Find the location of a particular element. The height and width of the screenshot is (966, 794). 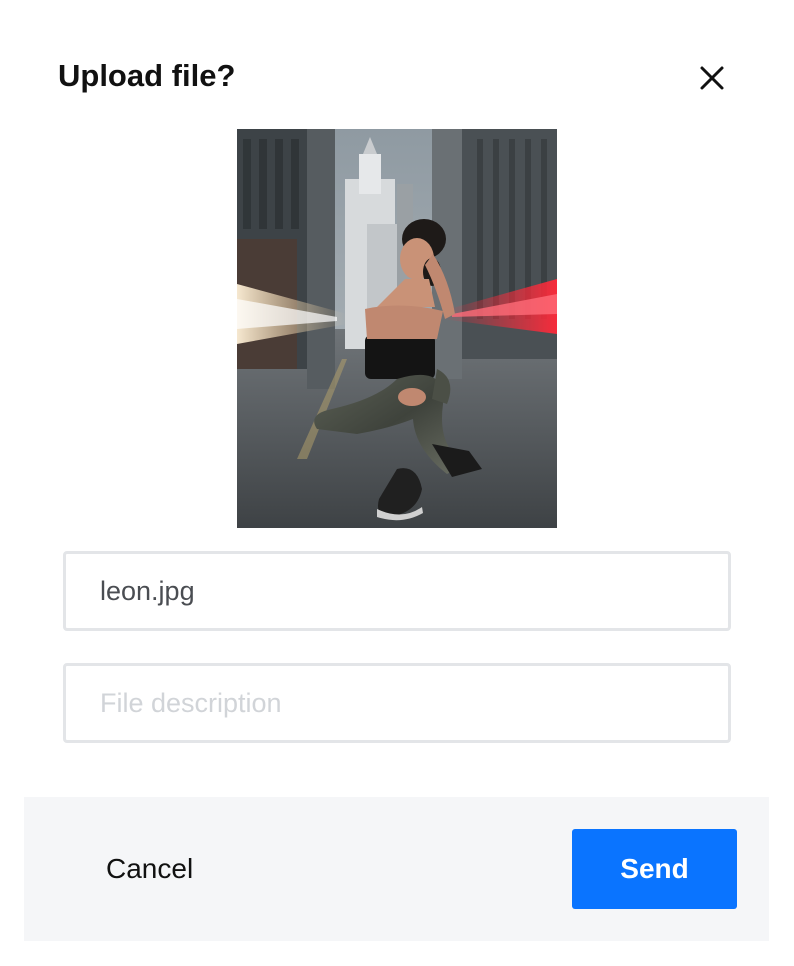

dialog-footer: Cancel Send is located at coordinates (396, 869).